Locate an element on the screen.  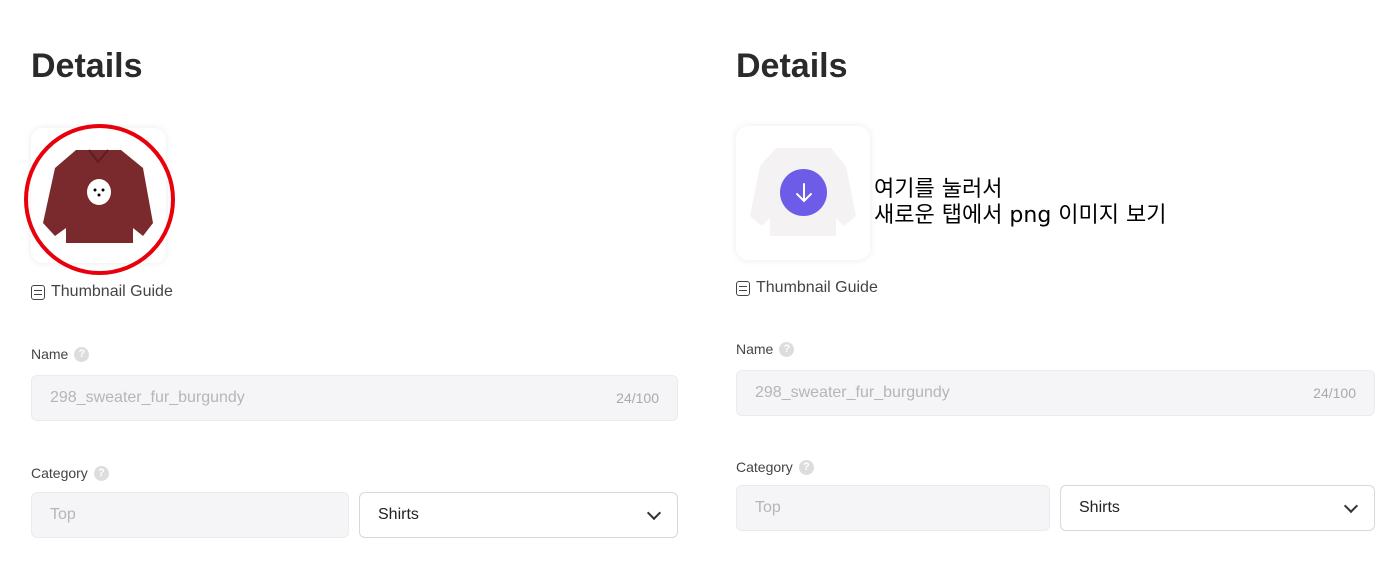
annotation-line-1: 여기를 눌러서 is located at coordinates (938, 189).